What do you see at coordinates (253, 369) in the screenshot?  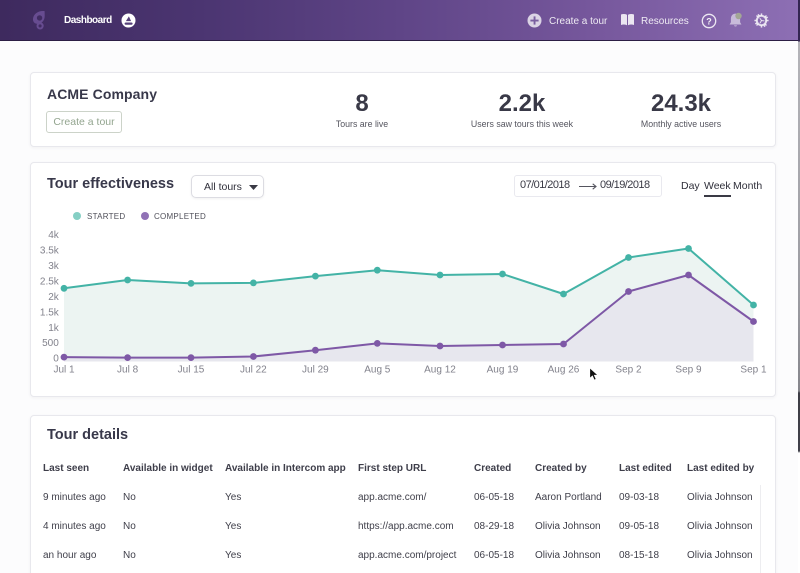 I see `svg-text: Jul 22` at bounding box center [253, 369].